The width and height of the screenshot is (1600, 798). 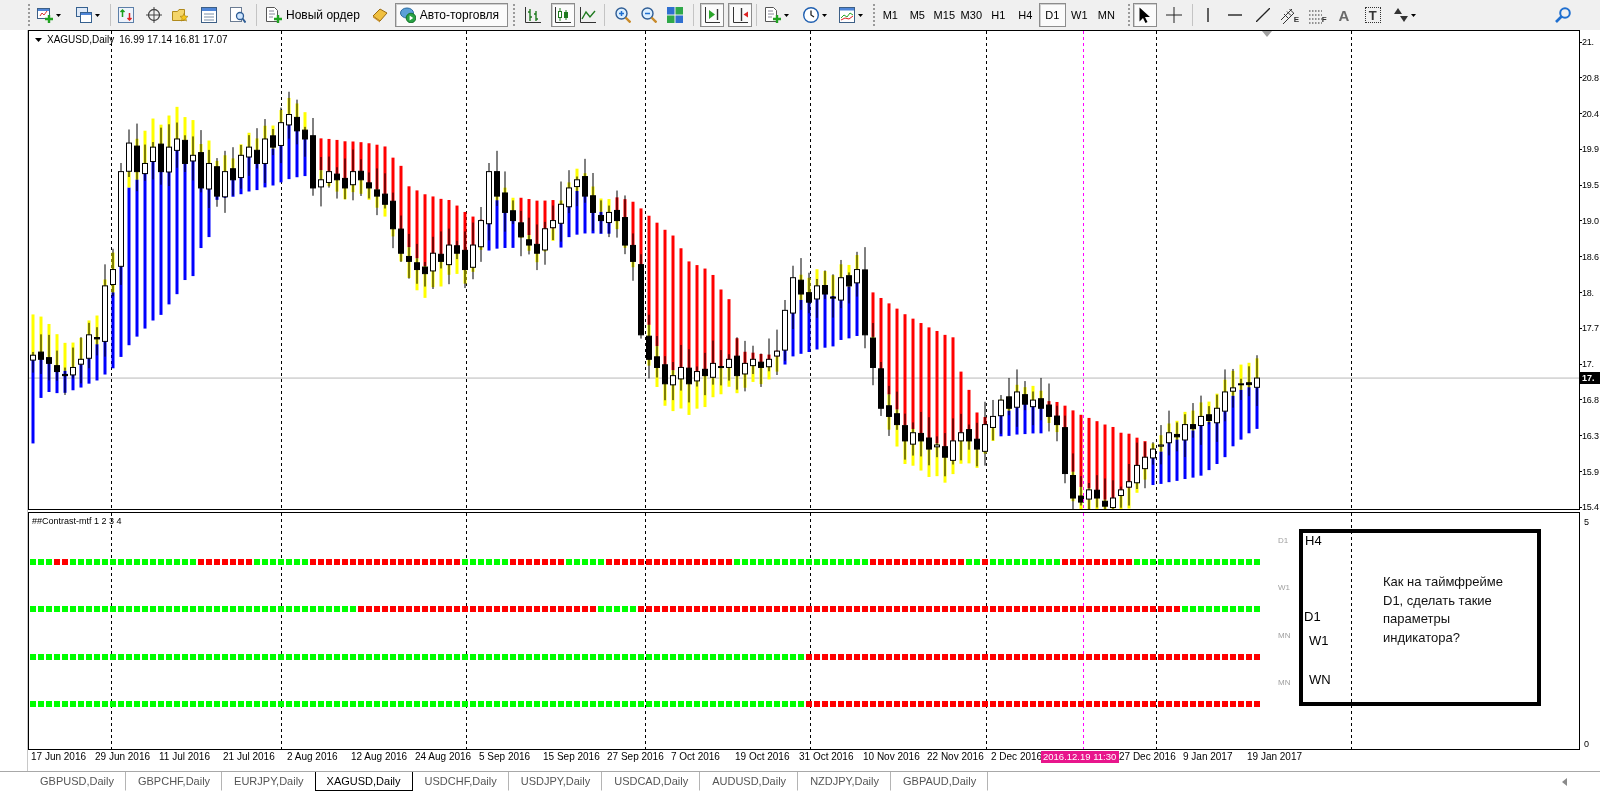 What do you see at coordinates (1590, 221) in the screenshot?
I see `price-label: 19.0` at bounding box center [1590, 221].